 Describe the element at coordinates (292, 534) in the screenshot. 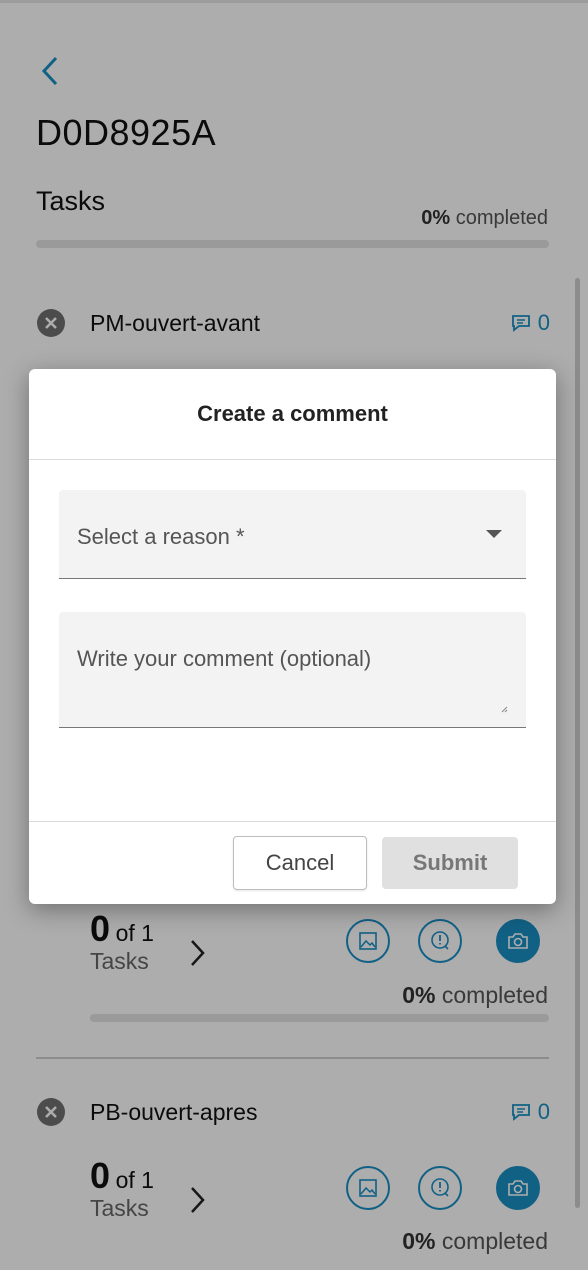

I see `reason-select: Select a reason *` at that location.